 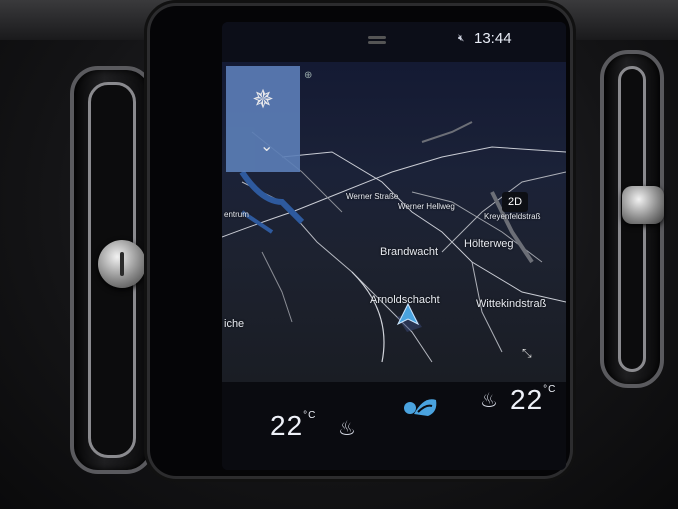 I want to click on place-label: Wittekindstraß, so click(x=511, y=304).